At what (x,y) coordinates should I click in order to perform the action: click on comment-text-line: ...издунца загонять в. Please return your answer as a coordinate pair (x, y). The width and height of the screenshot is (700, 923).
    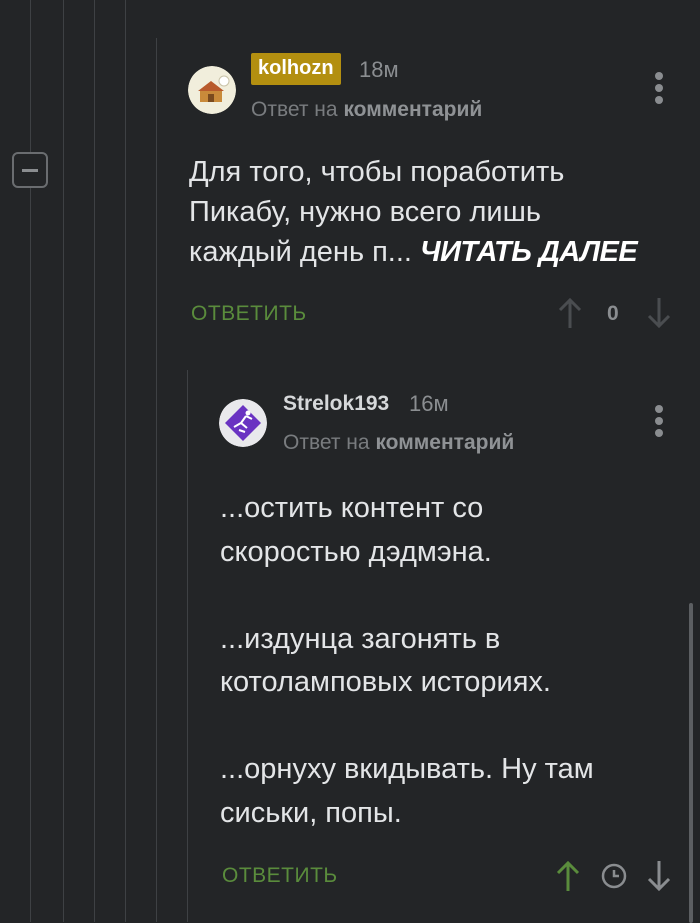
    Looking at the image, I should click on (360, 638).